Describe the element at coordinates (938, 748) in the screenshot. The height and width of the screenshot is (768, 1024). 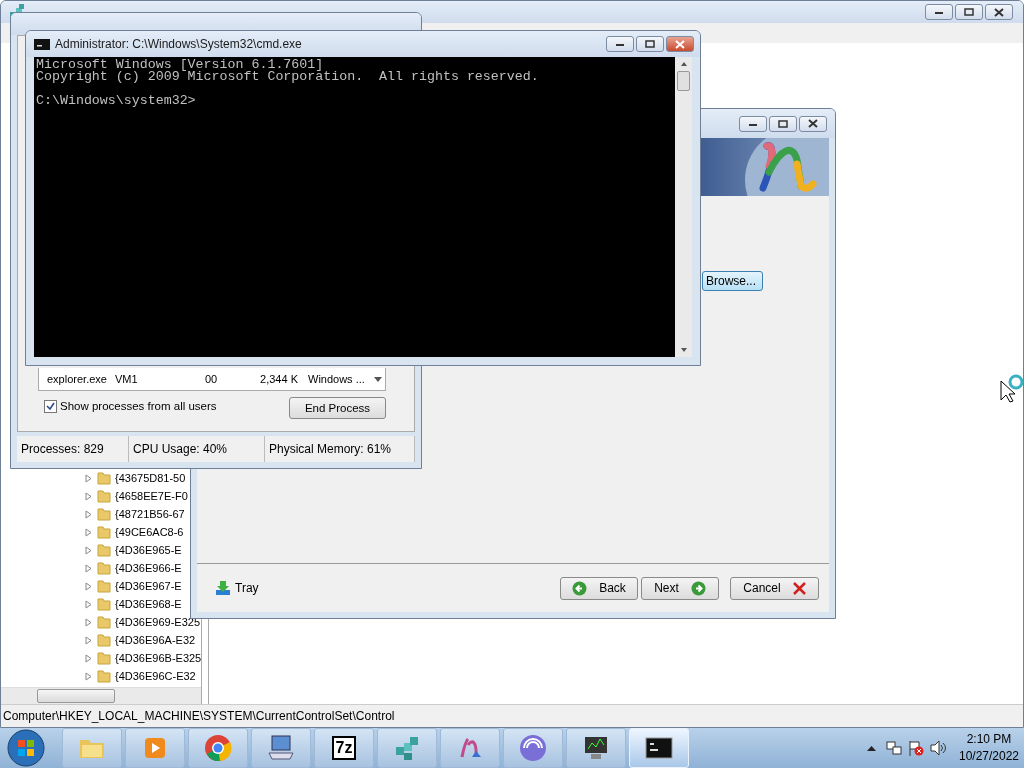
I see `volume-icon` at that location.